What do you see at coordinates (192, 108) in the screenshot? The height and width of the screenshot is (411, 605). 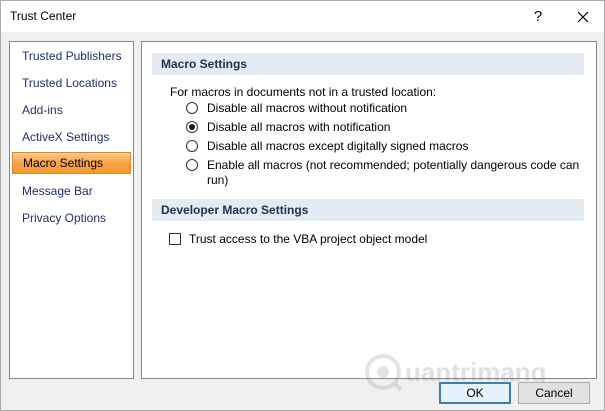 I see `radio-disable-without-notification` at bounding box center [192, 108].